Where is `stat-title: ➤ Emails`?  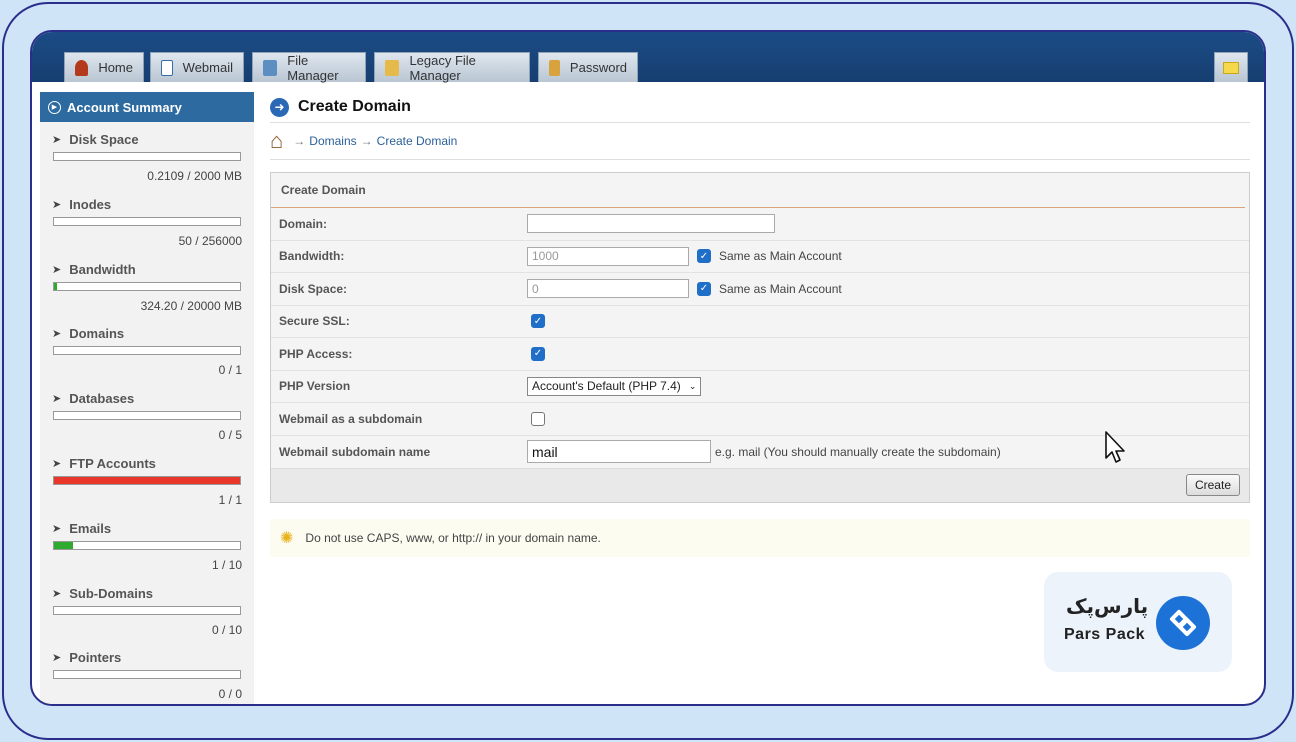
stat-title: ➤ Emails is located at coordinates (147, 528).